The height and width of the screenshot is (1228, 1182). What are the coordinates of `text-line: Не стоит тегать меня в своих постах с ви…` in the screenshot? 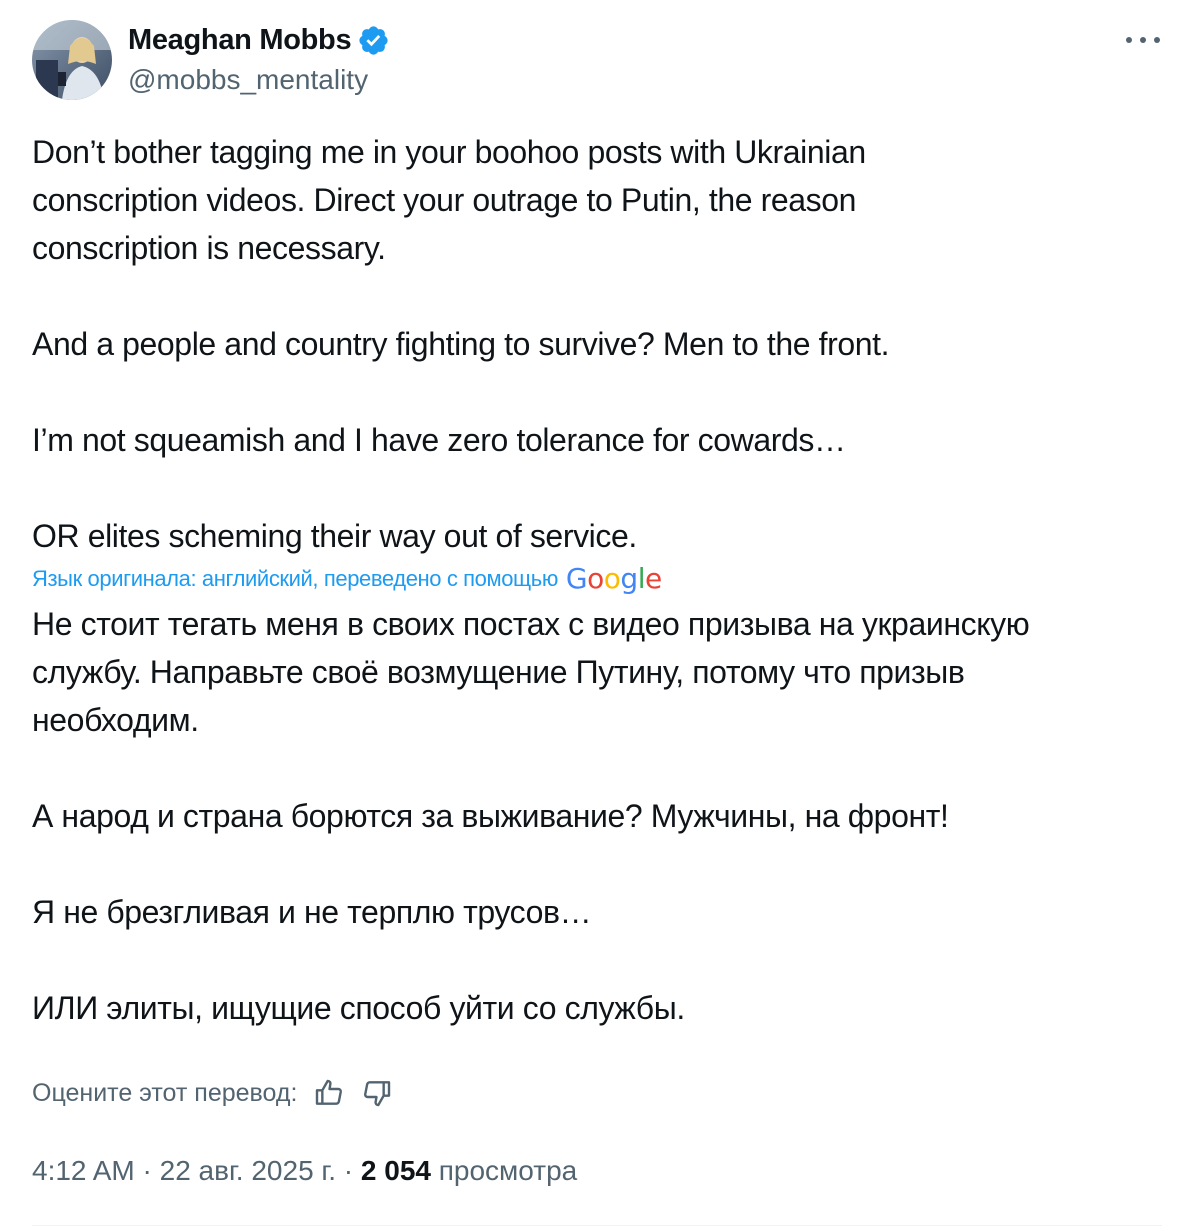 It's located at (531, 624).